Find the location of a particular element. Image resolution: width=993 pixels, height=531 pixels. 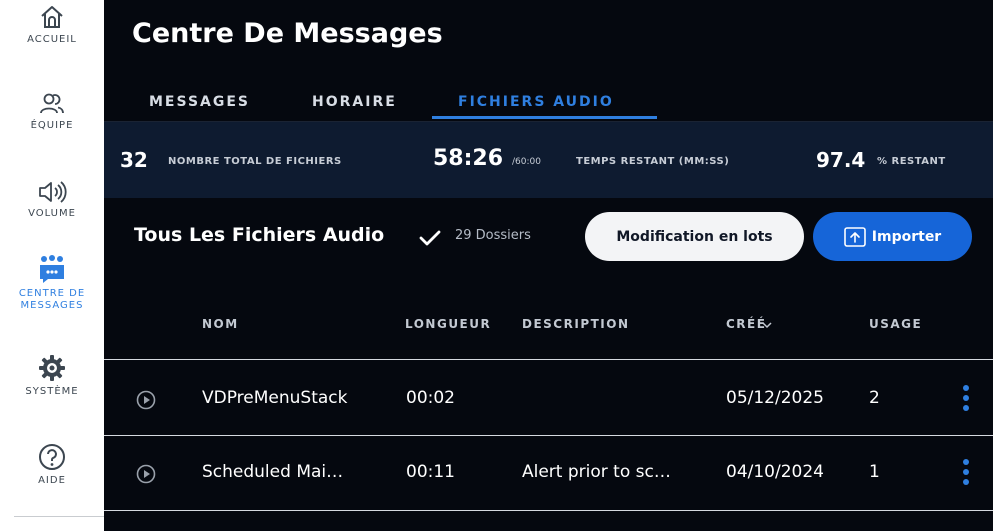

import-button: Importer is located at coordinates (892, 236).